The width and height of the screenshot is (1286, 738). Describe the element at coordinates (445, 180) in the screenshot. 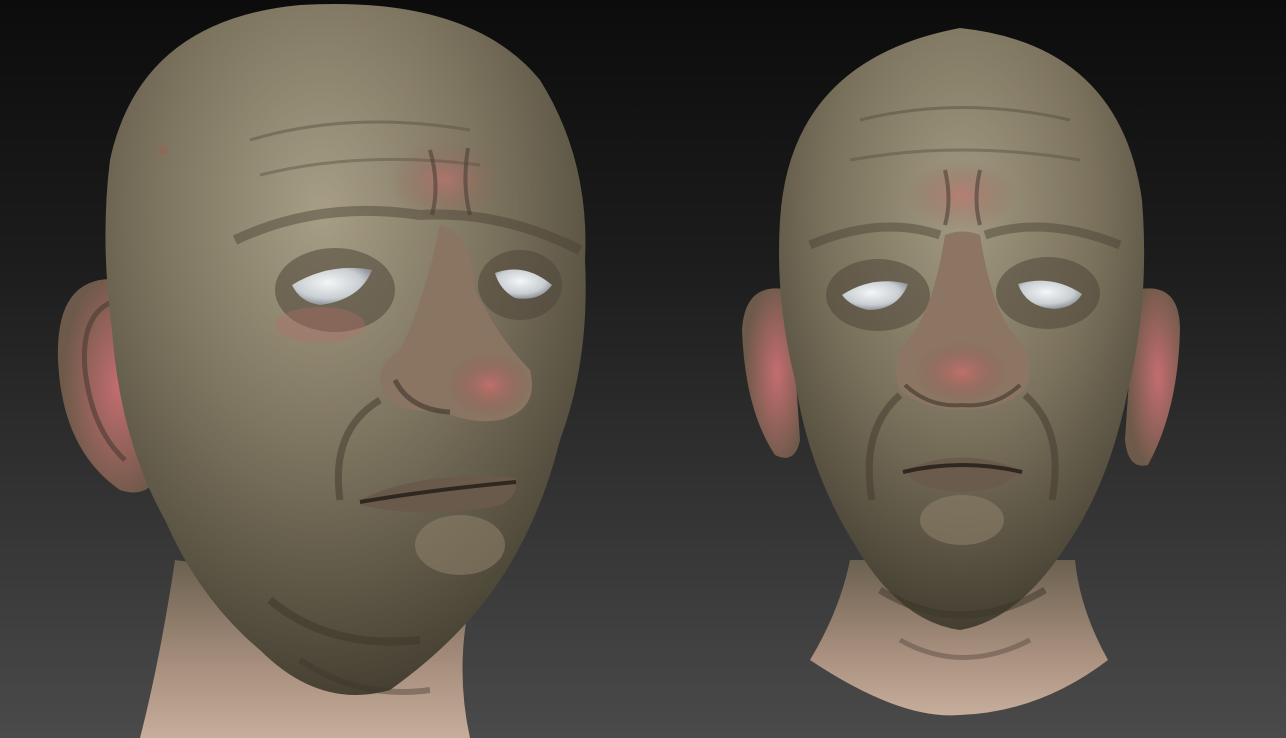

I see `left-brow-flush` at that location.